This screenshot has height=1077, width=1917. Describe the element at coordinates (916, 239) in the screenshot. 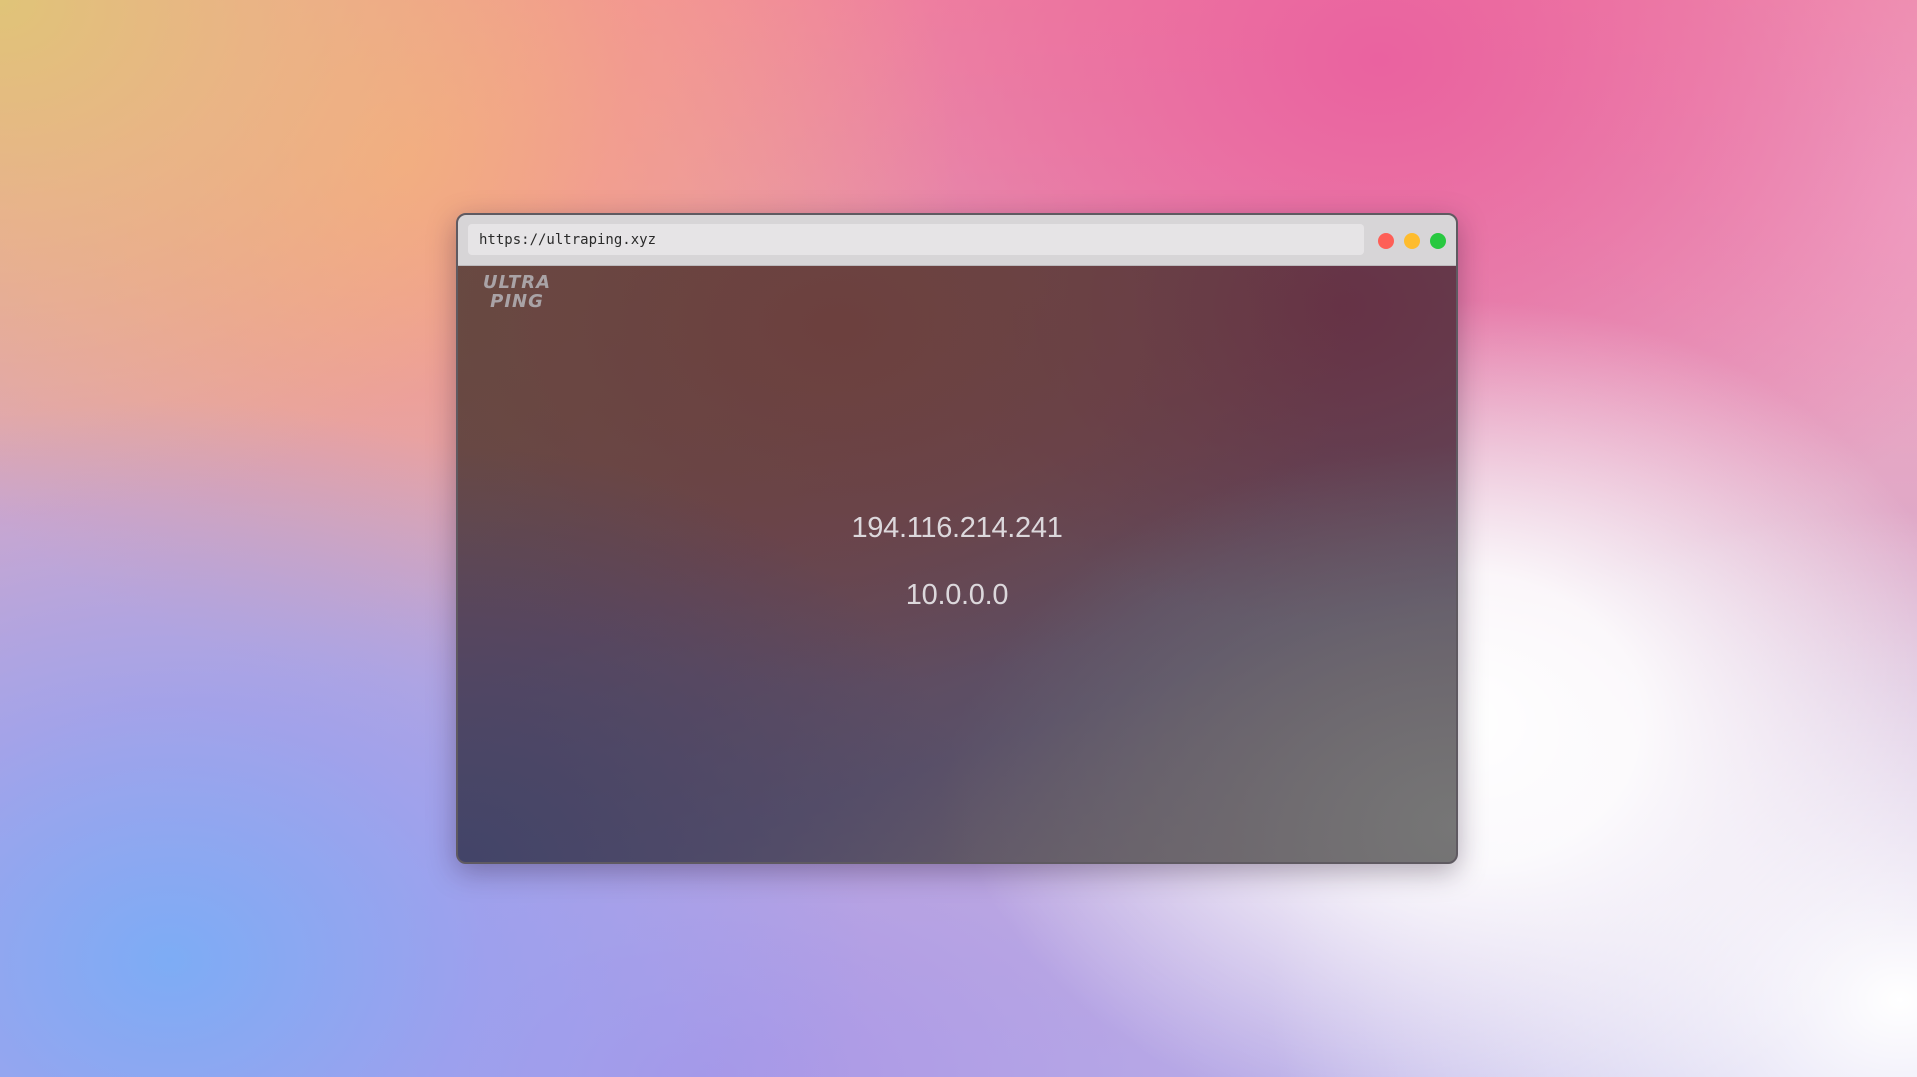

I see `address-bar: https://ultraping.xyz` at that location.